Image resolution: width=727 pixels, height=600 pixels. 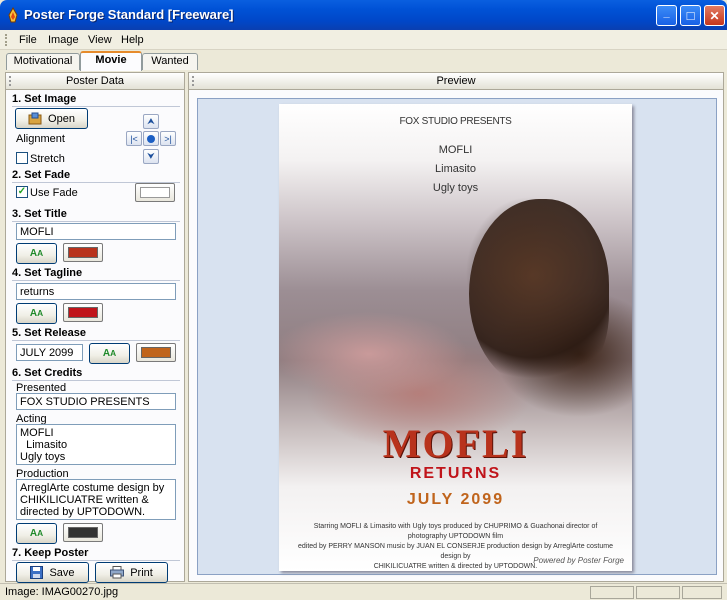 What do you see at coordinates (47, 273) in the screenshot?
I see `set-tagline-heading: 4. Set Tagline` at bounding box center [47, 273].